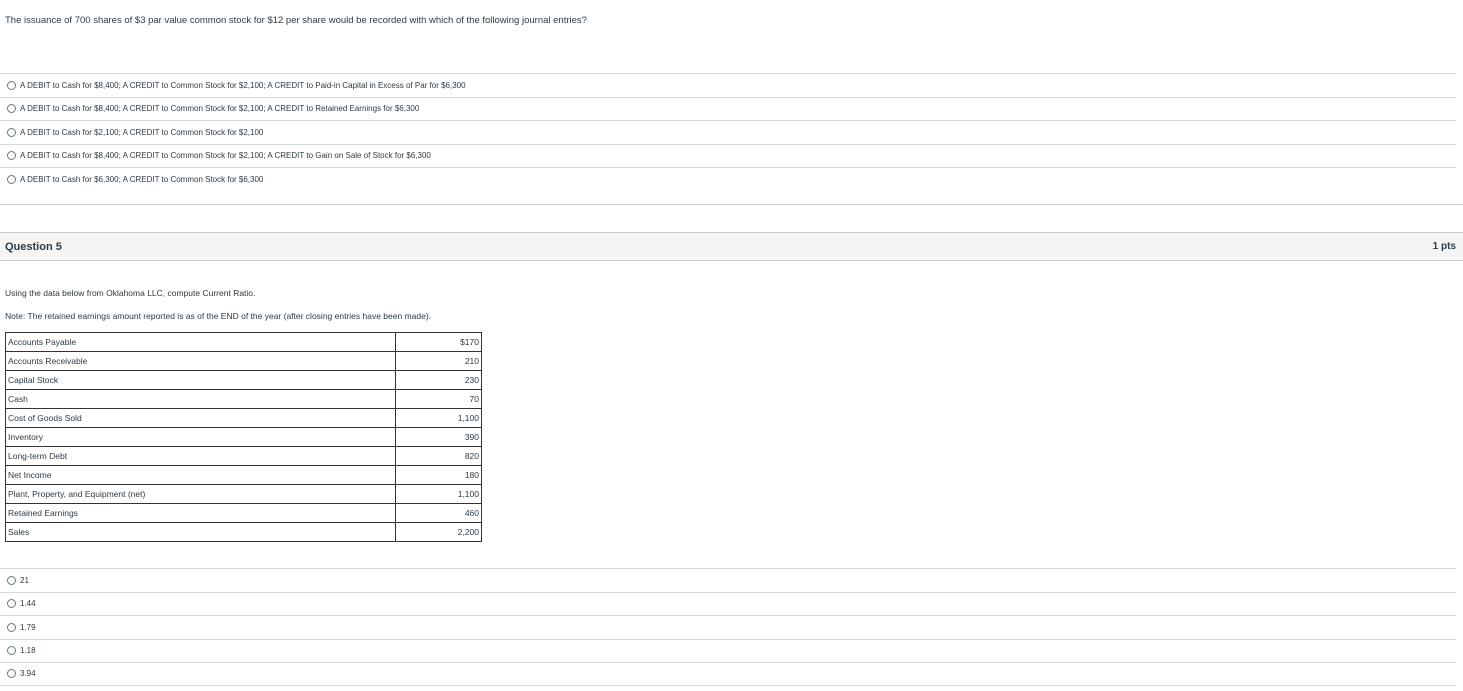  I want to click on answer-label: 1.44, so click(28, 604).